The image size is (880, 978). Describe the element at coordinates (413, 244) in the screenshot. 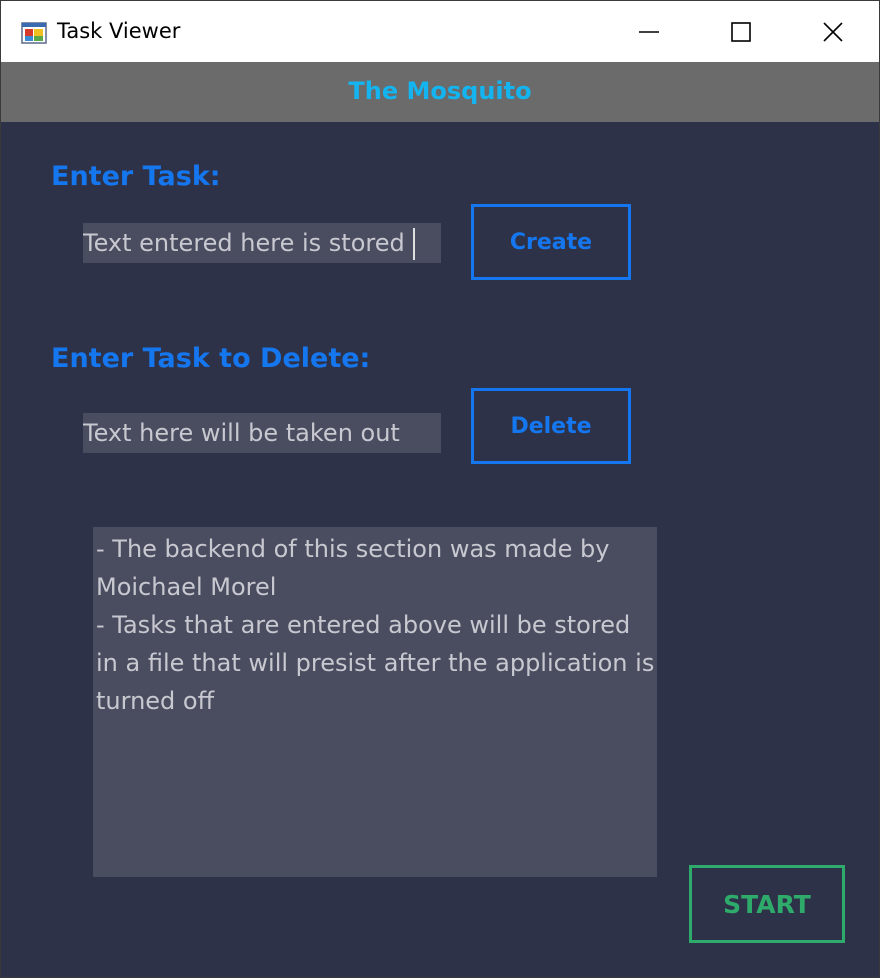

I see `text-caret` at that location.